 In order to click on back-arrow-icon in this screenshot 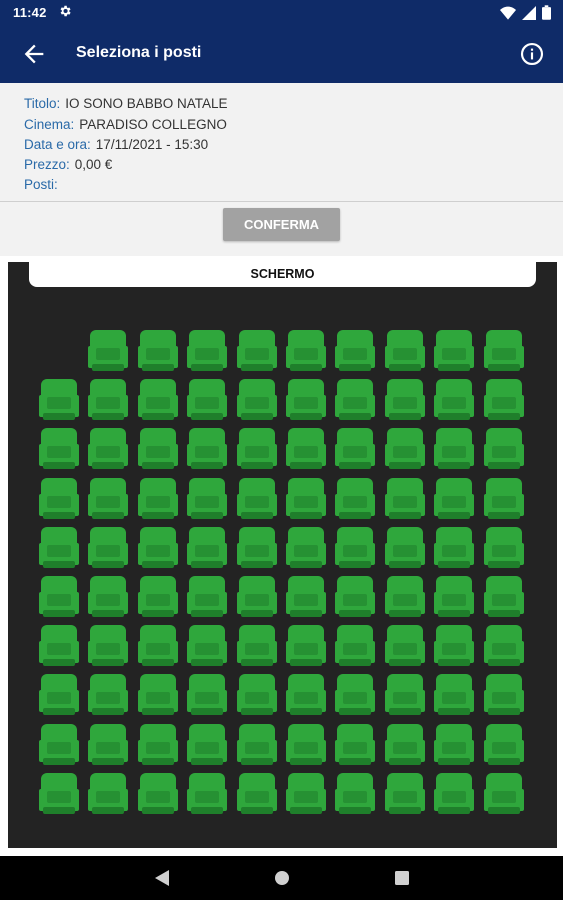, I will do `click(34, 54)`.